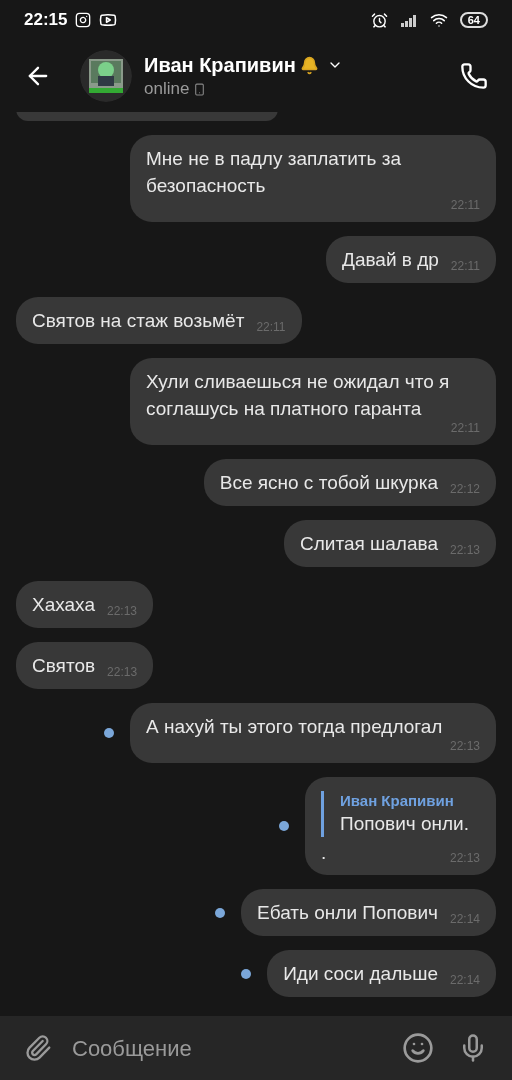  I want to click on video-icon, so click(108, 20).